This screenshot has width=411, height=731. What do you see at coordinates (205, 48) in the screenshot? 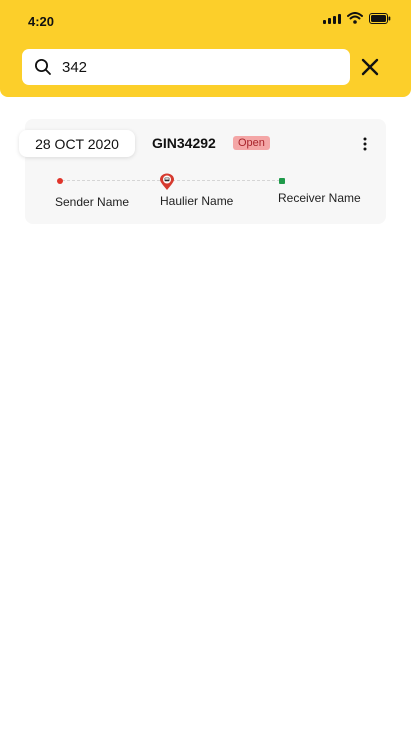
I see `app-header: 4:20` at bounding box center [205, 48].